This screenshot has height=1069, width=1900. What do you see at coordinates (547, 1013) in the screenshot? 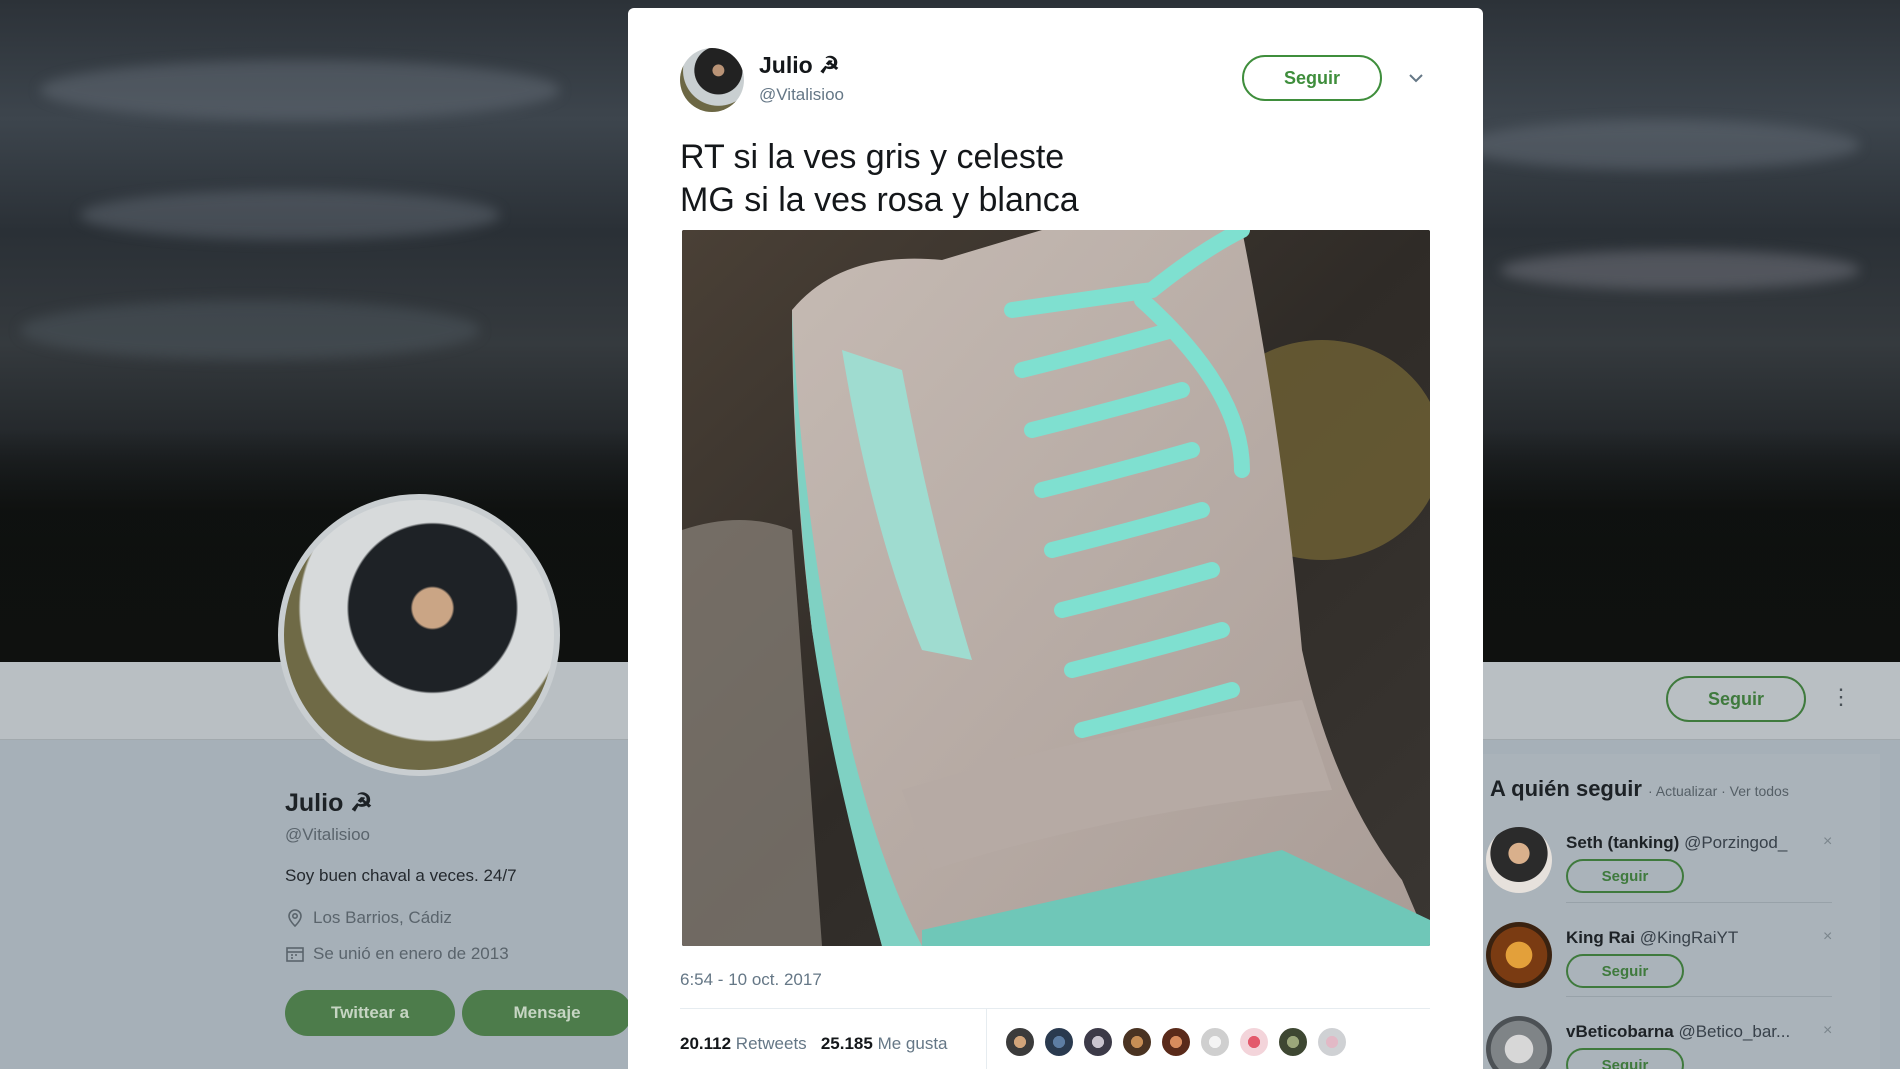
I see `message-button: Mensaje` at bounding box center [547, 1013].